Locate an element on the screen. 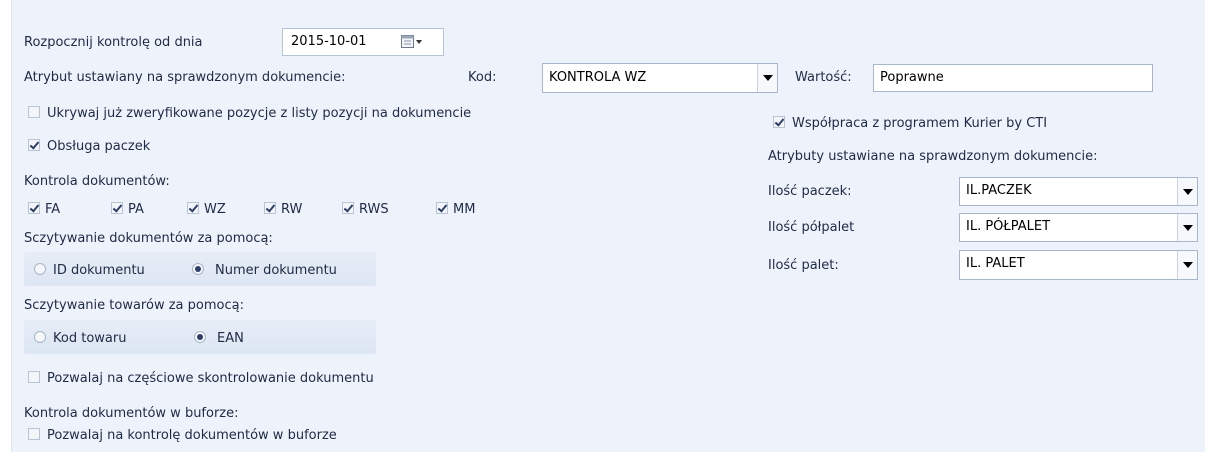 This screenshot has width=1205, height=452. start-date-label: Rozpocznij kontrolę od dnia is located at coordinates (113, 42).